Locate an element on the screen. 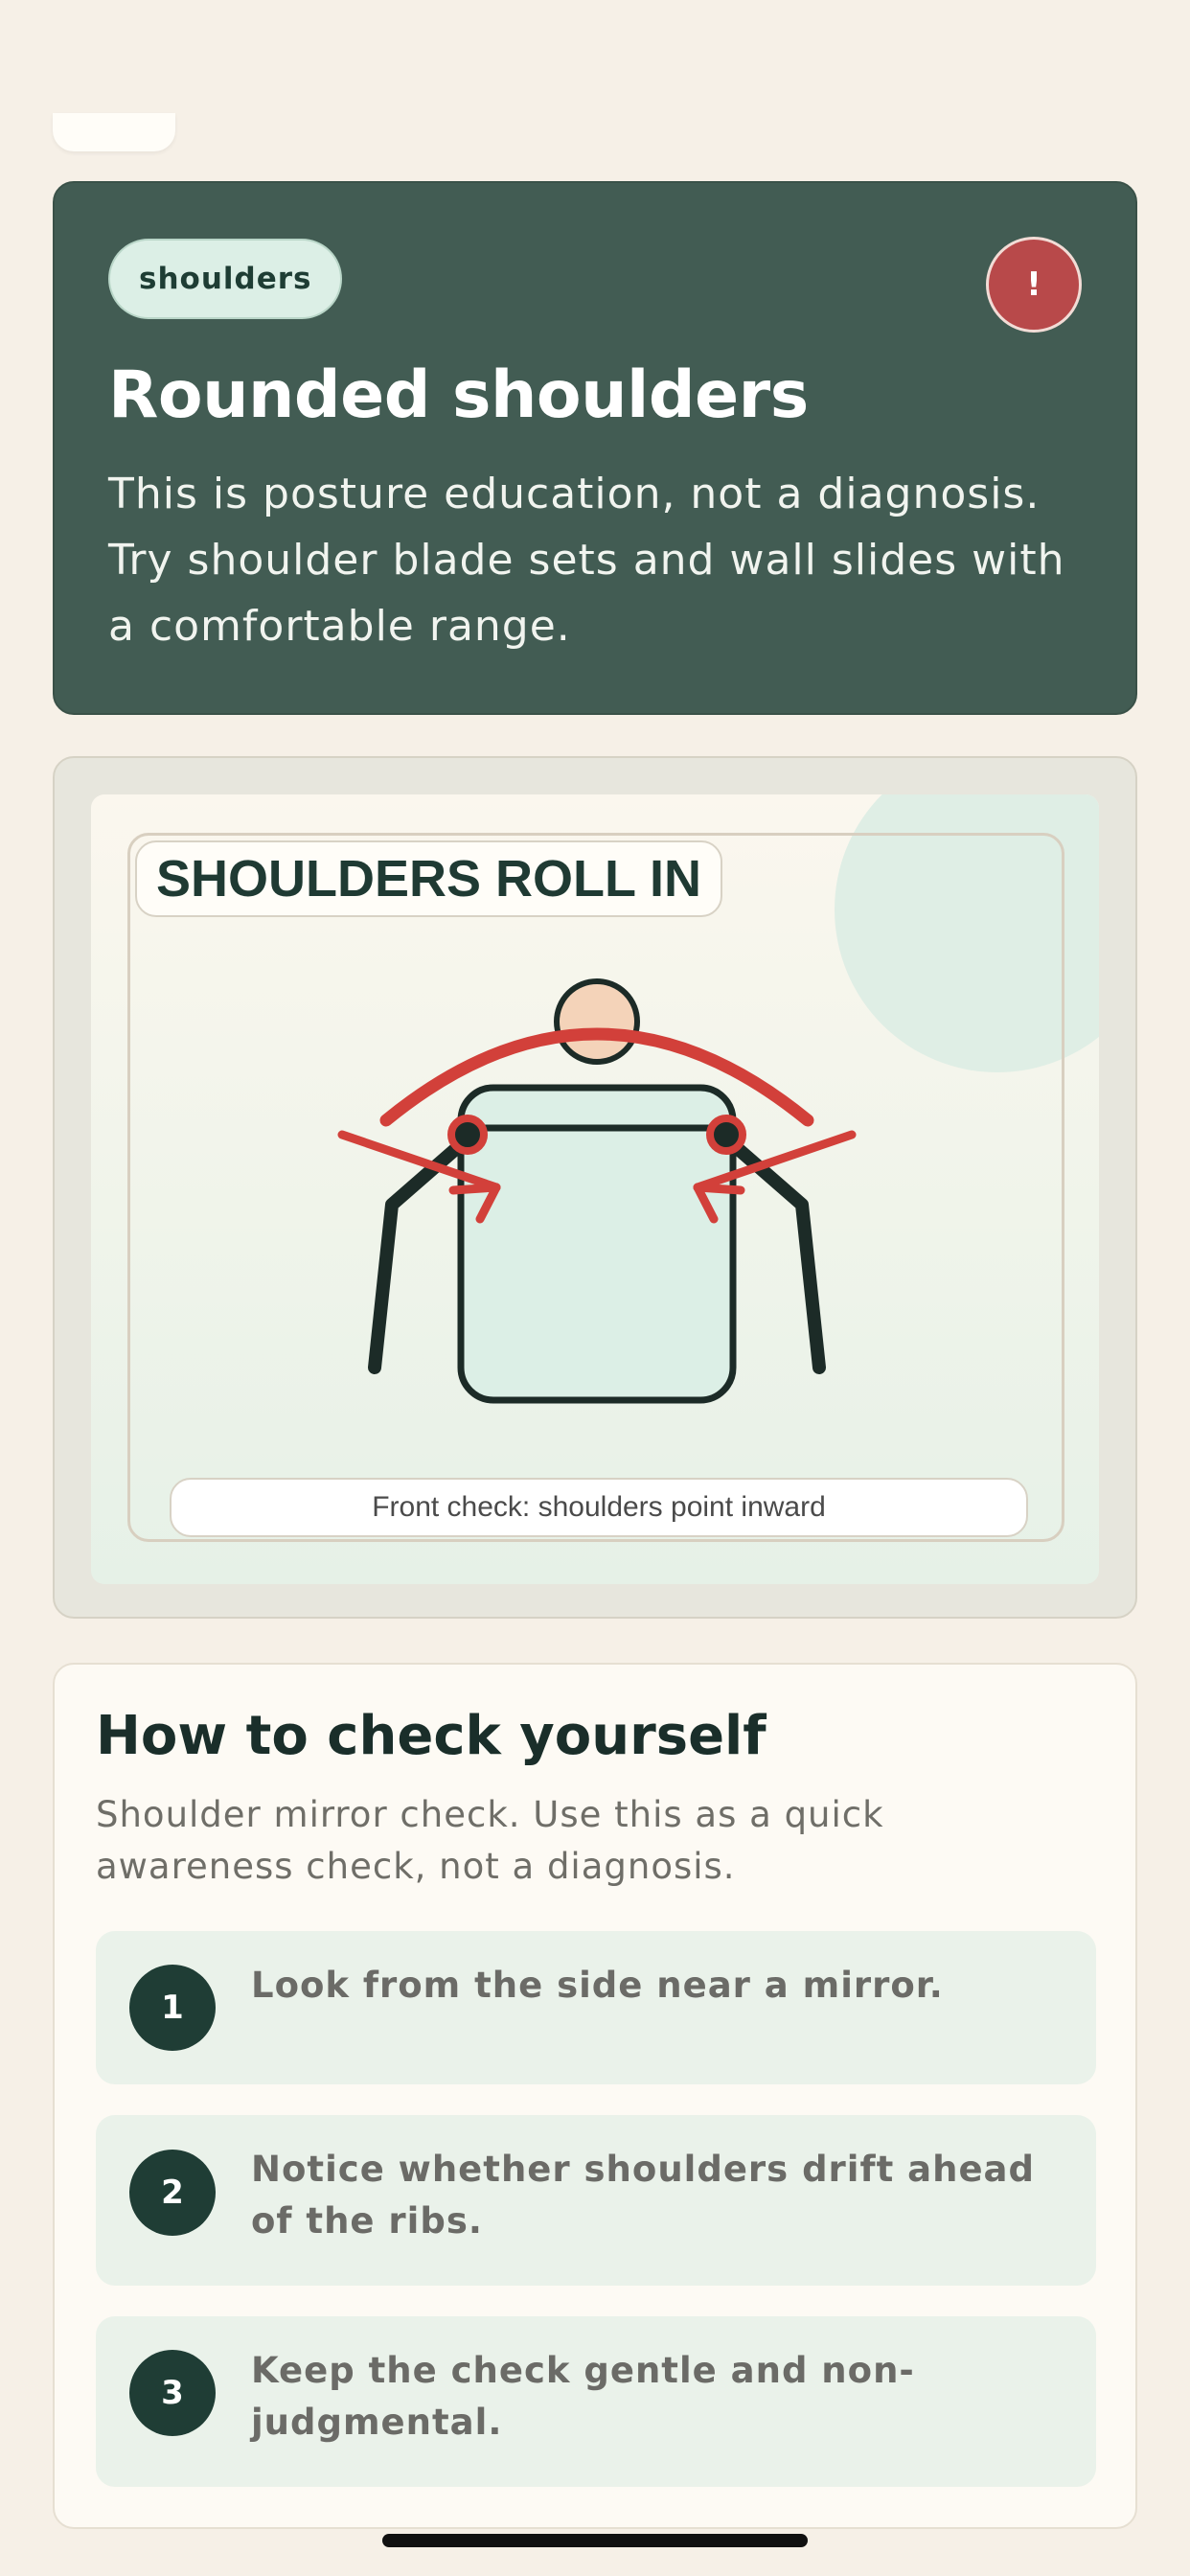 This screenshot has height=2576, width=1190. alert-icon: ! is located at coordinates (1034, 285).